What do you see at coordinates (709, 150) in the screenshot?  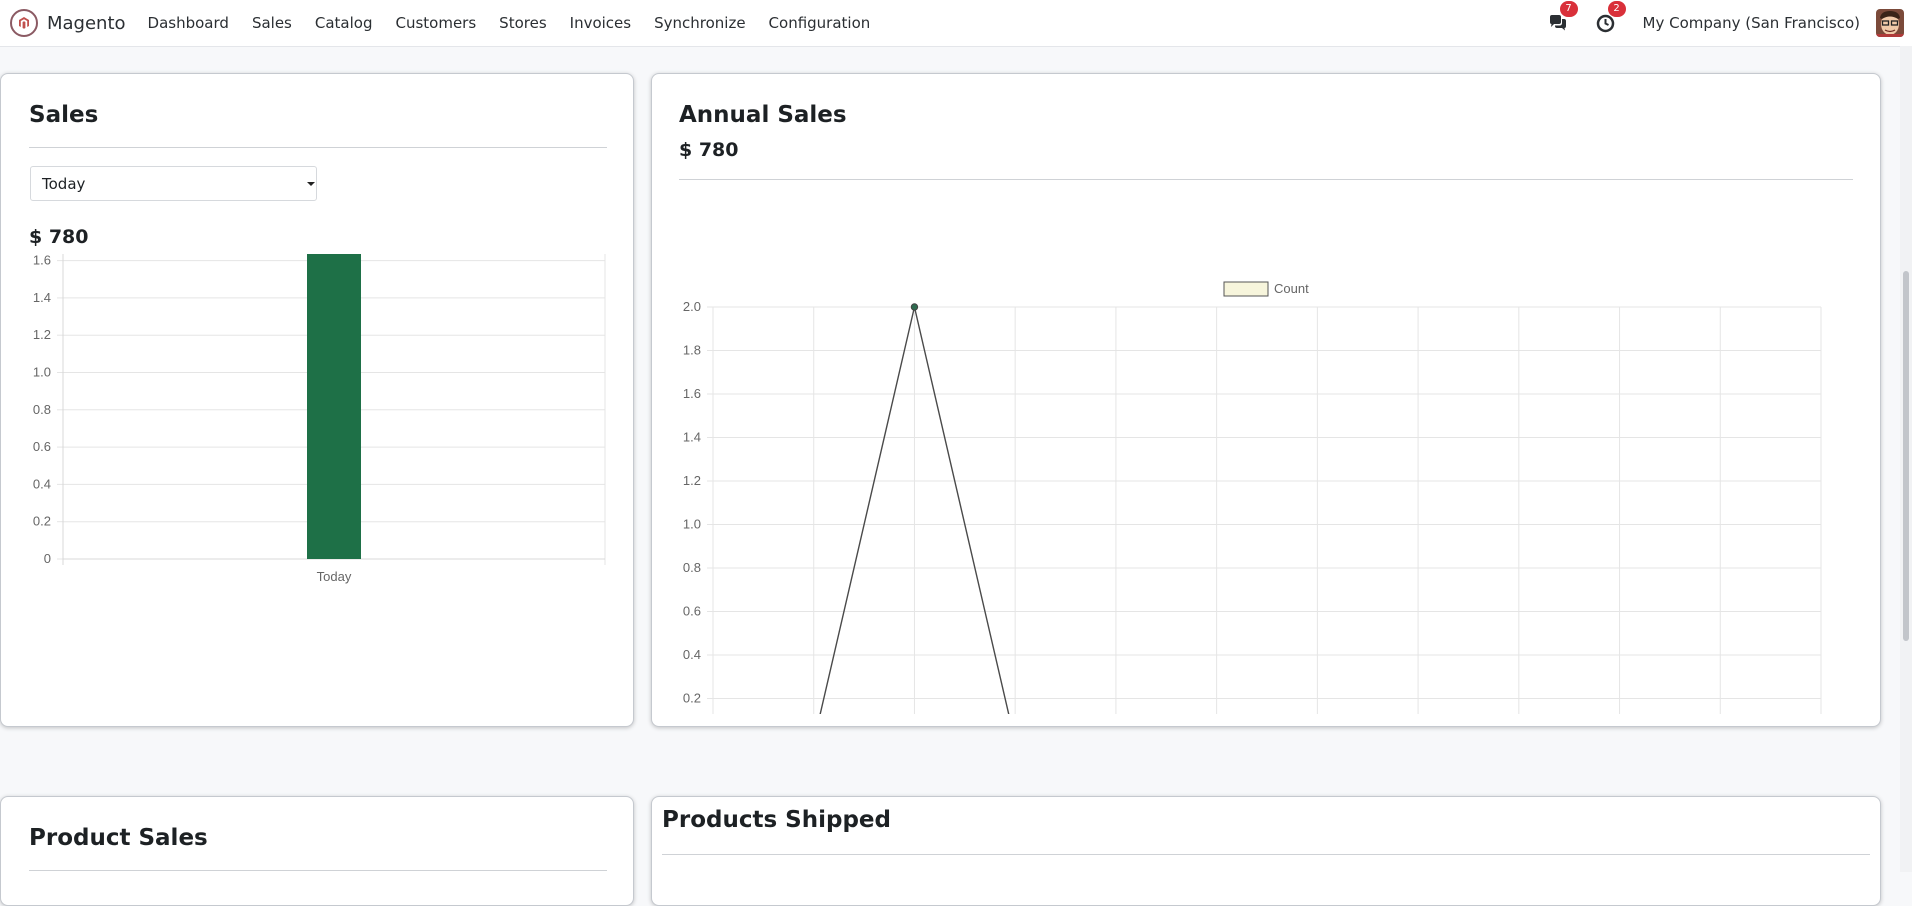 I see `annual-sales-amount: $ 780` at bounding box center [709, 150].